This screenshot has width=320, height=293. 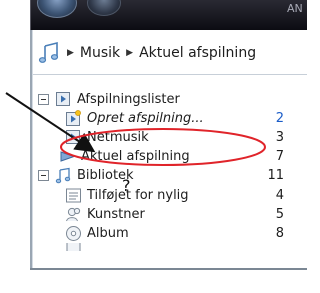 I want to click on tree-item-artist: Kunstner 5, so click(x=186, y=214).